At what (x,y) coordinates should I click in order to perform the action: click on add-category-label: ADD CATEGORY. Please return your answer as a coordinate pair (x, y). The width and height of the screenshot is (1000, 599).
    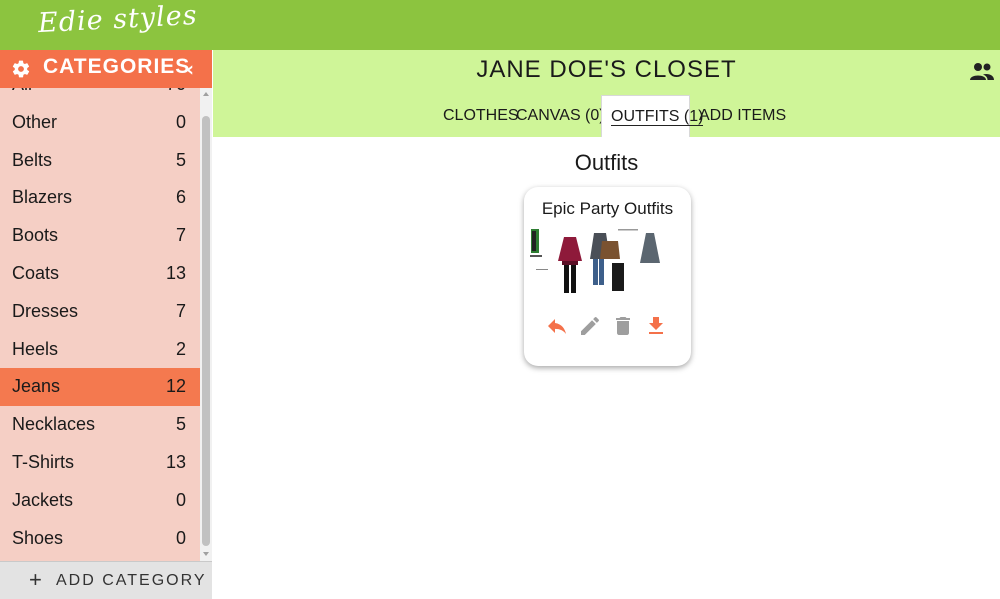
    Looking at the image, I should click on (131, 580).